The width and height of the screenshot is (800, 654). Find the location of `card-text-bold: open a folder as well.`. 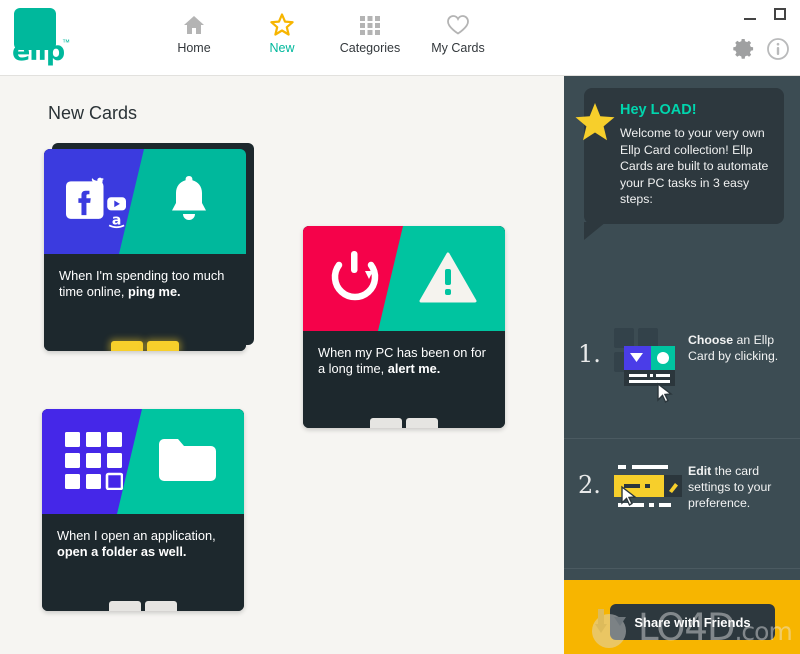

card-text-bold: open a folder as well. is located at coordinates (122, 551).